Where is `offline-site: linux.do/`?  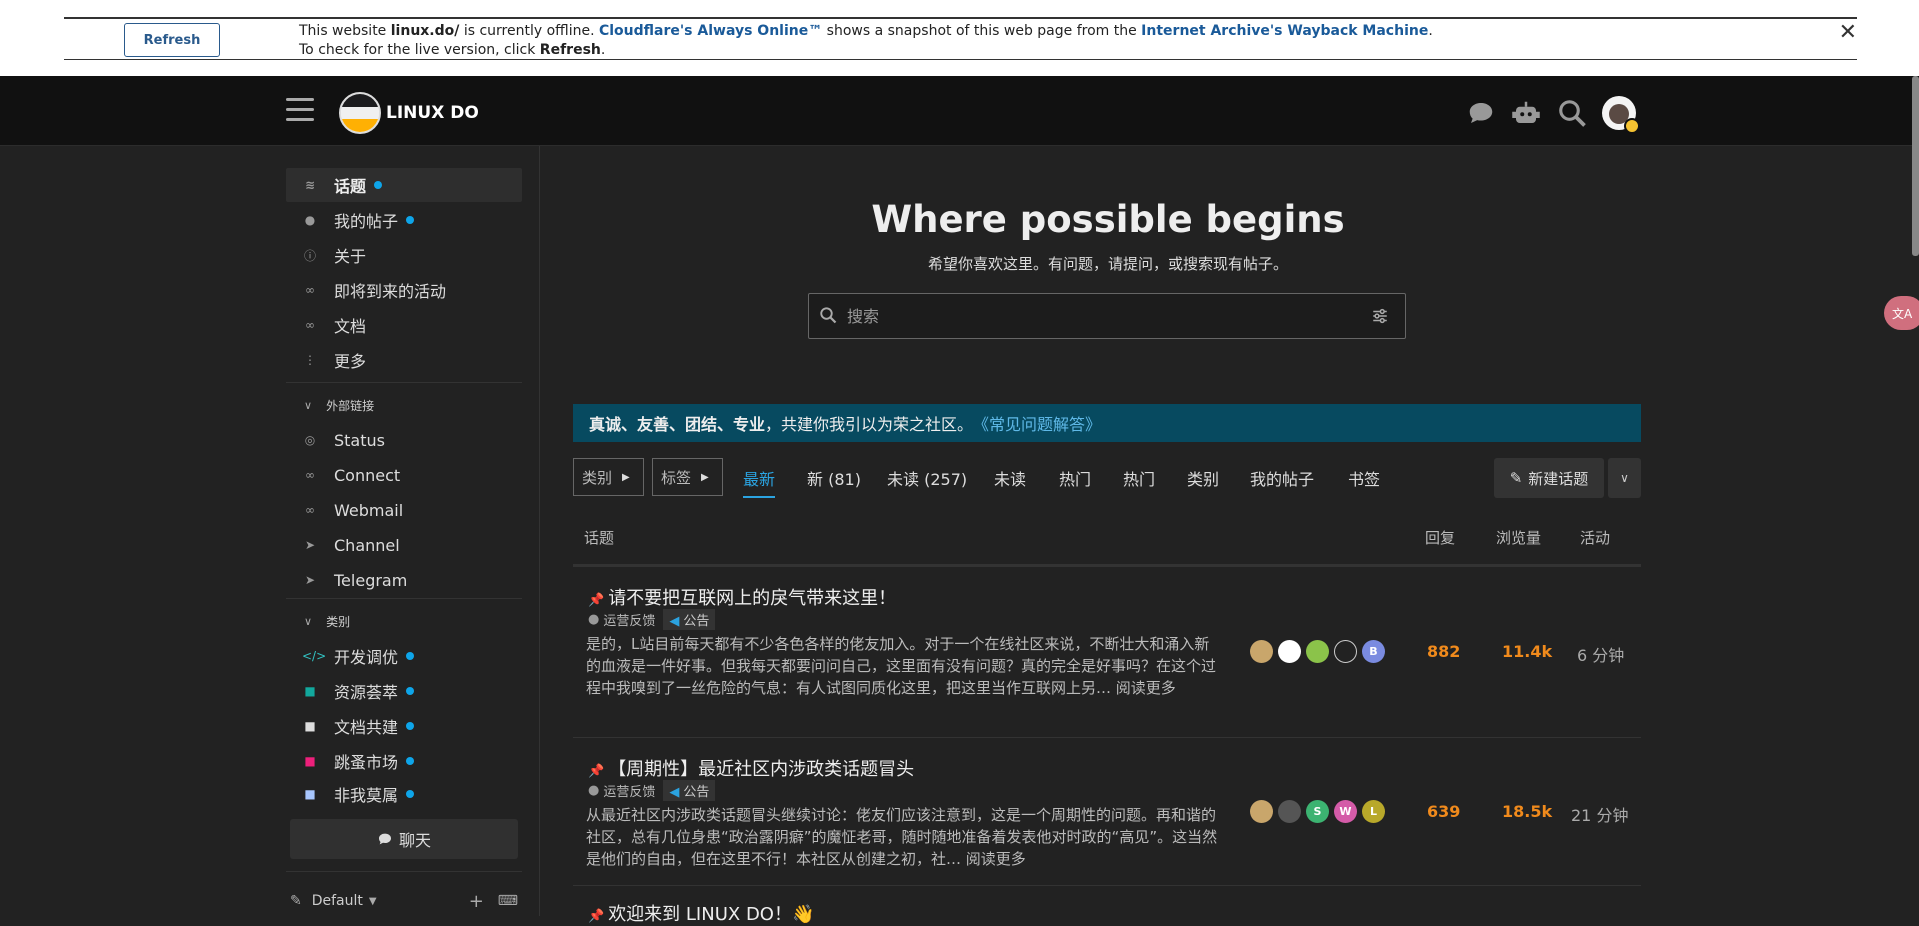
offline-site: linux.do/ is located at coordinates (425, 31).